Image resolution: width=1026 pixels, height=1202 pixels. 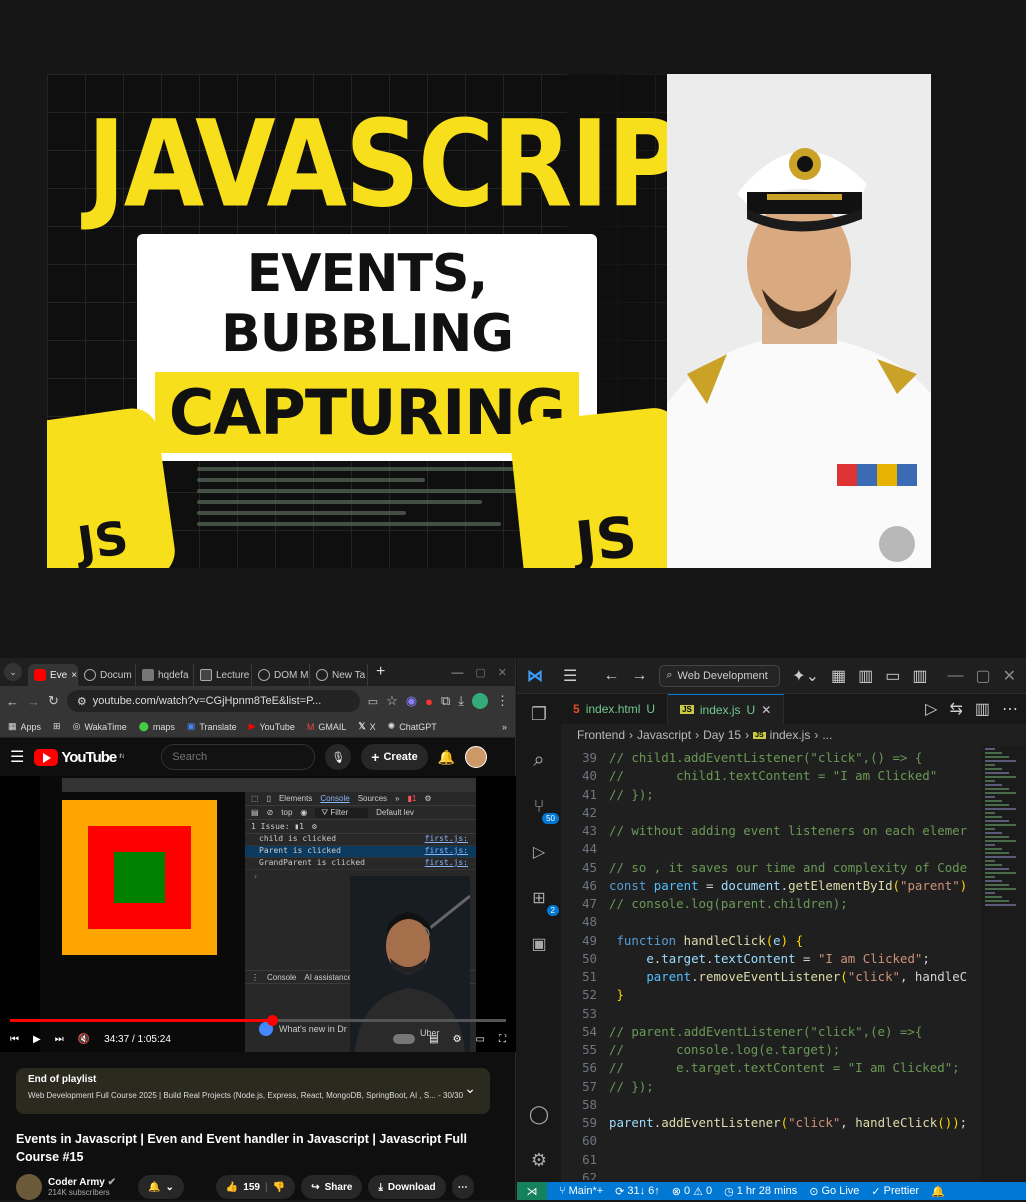 I want to click on tab-search-button: ⌄, so click(x=13, y=672).